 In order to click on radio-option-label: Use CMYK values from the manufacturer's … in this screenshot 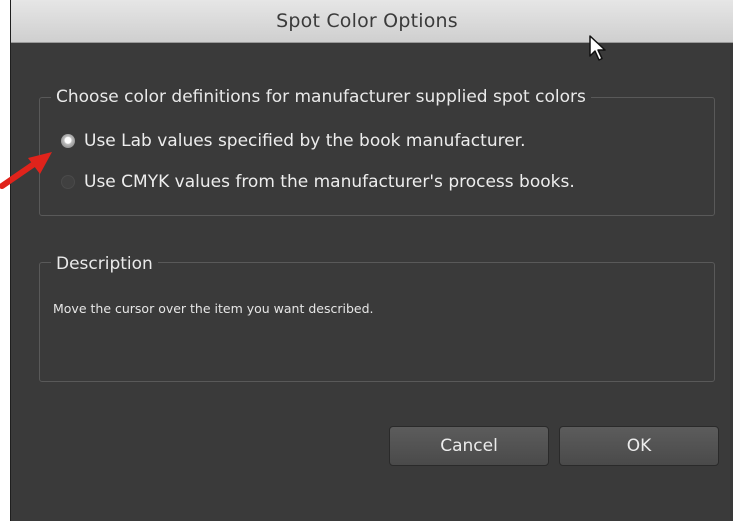, I will do `click(329, 182)`.